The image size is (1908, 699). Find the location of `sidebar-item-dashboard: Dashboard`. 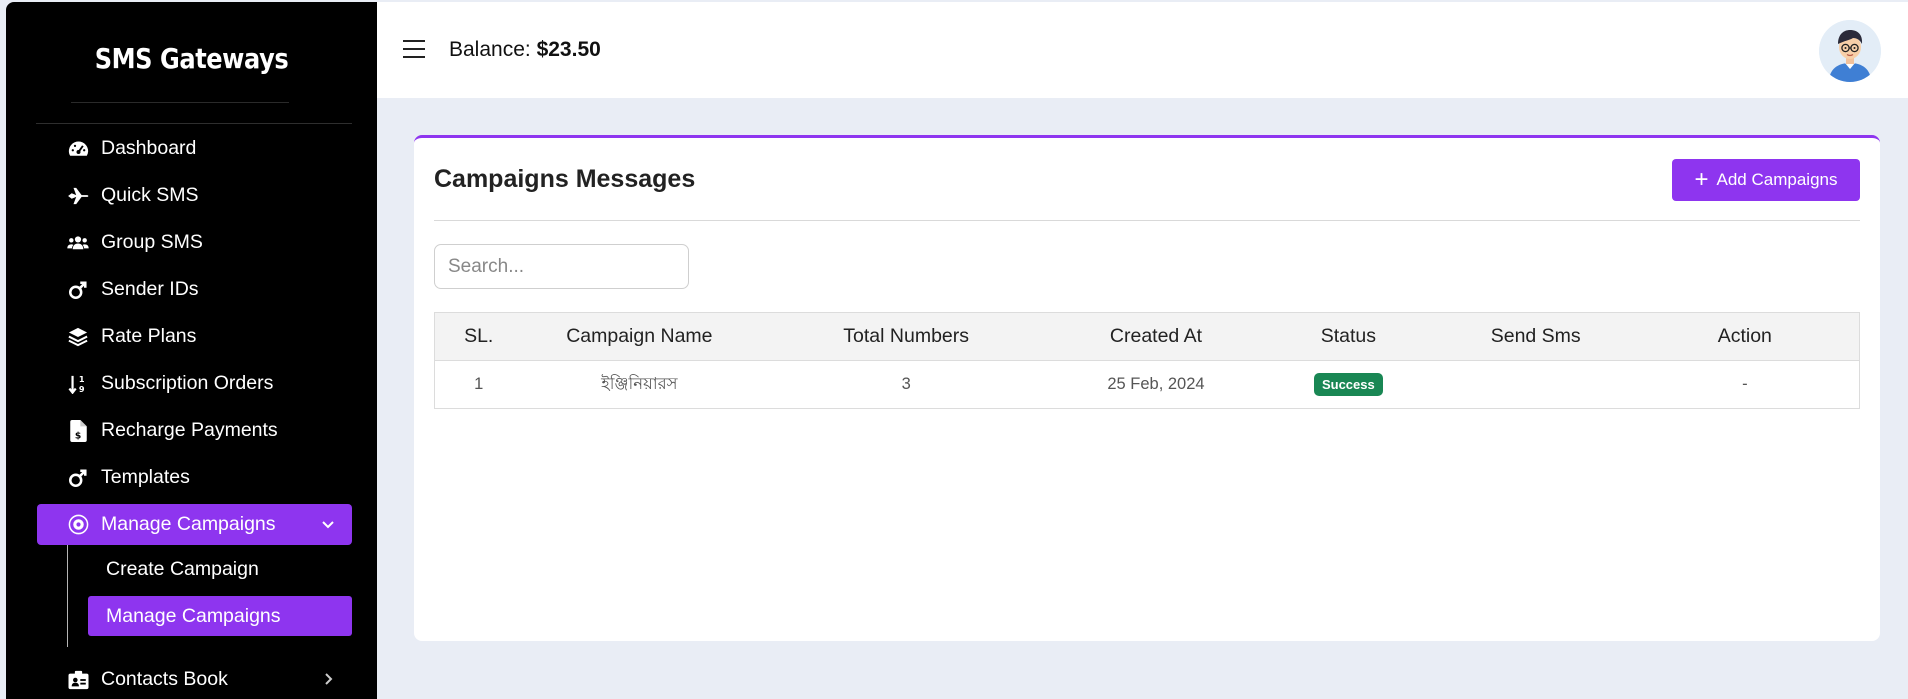

sidebar-item-dashboard: Dashboard is located at coordinates (194, 148).